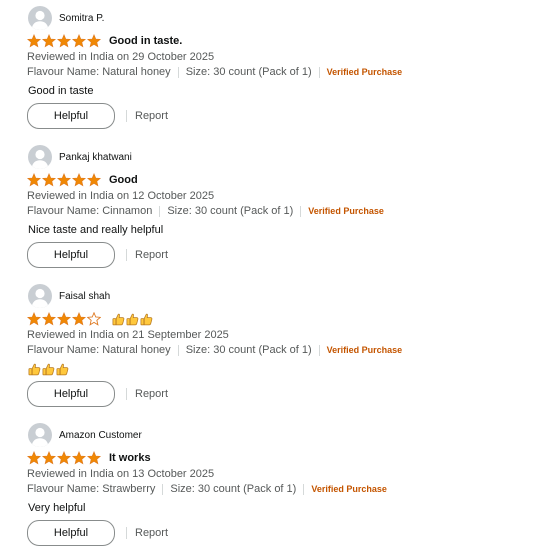 The width and height of the screenshot is (558, 555). Describe the element at coordinates (96, 230) in the screenshot. I see `review-body: Nice taste and really helpful` at that location.